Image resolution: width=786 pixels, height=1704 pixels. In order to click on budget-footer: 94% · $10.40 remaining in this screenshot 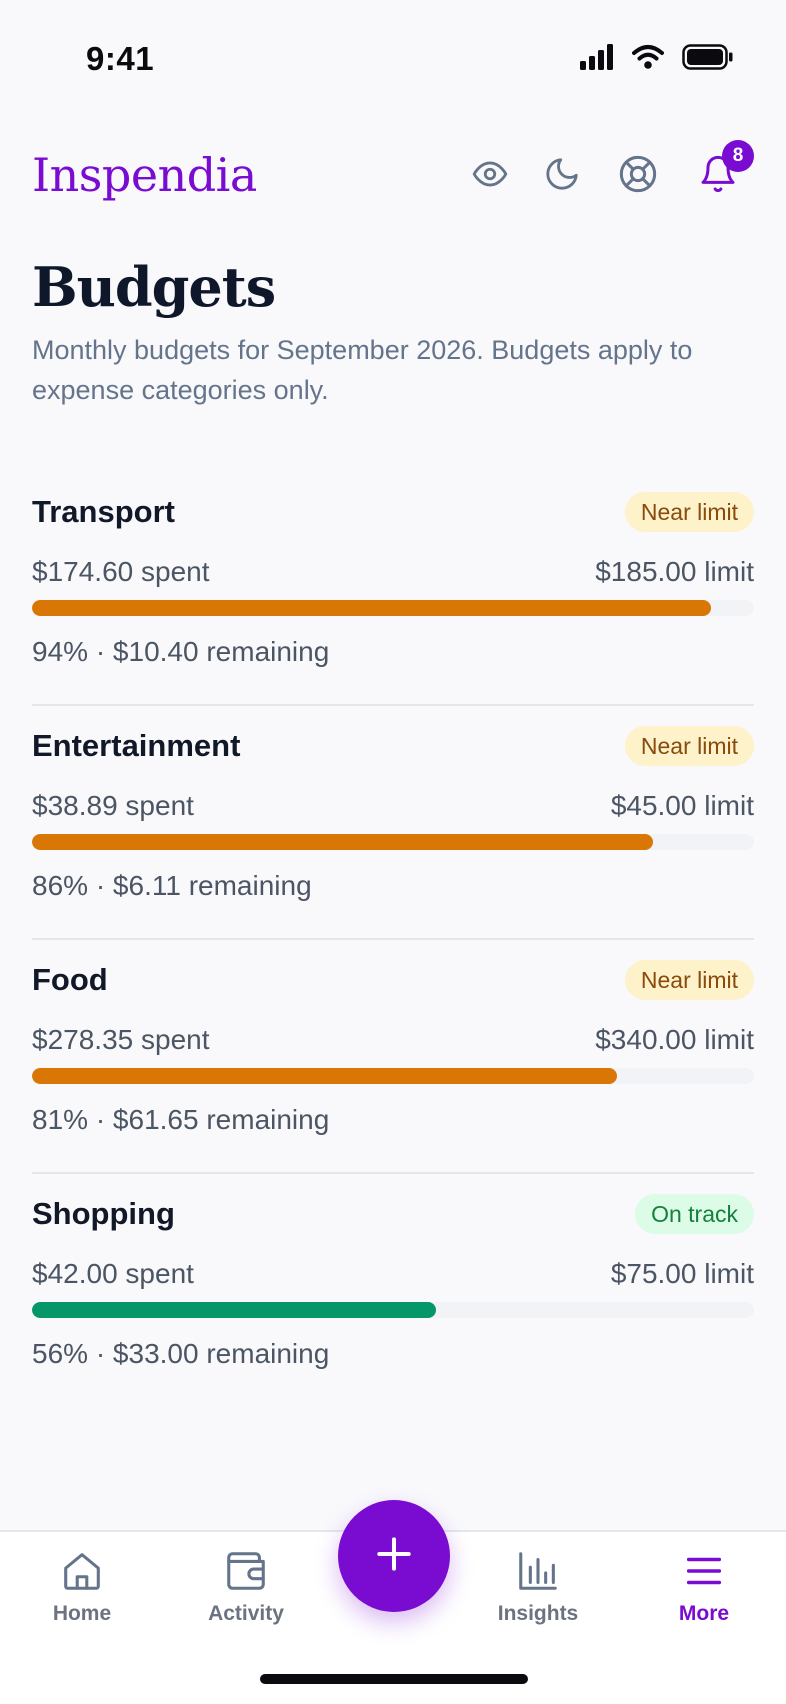, I will do `click(181, 651)`.